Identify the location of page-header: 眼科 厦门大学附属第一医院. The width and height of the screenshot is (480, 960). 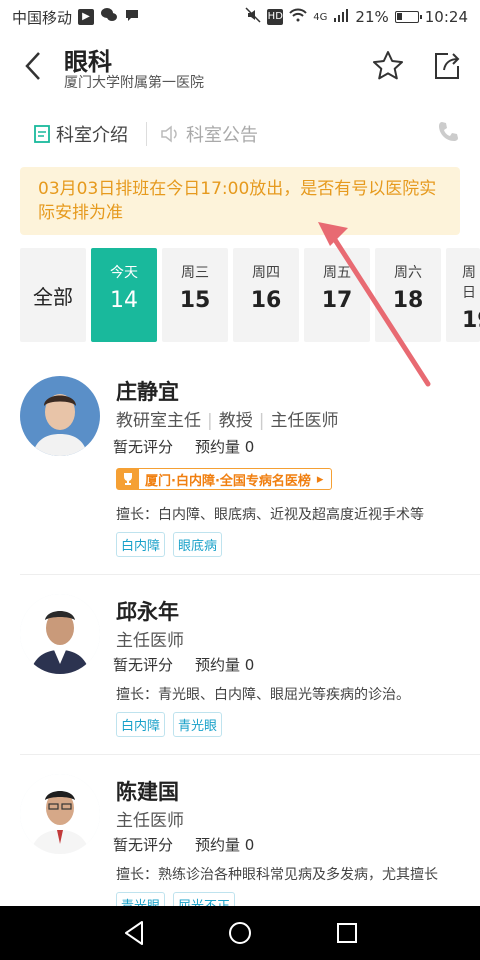
(240, 69).